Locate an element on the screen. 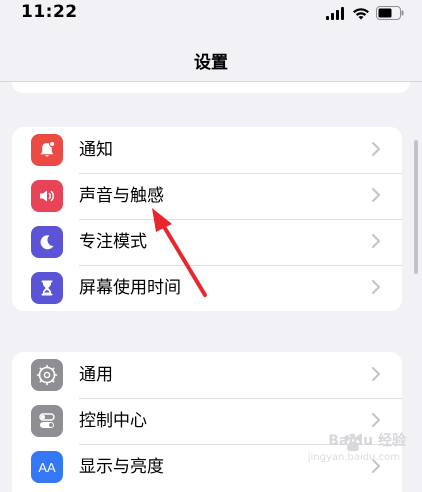 The width and height of the screenshot is (422, 492). settings-item-label: 专注模式 is located at coordinates (113, 242).